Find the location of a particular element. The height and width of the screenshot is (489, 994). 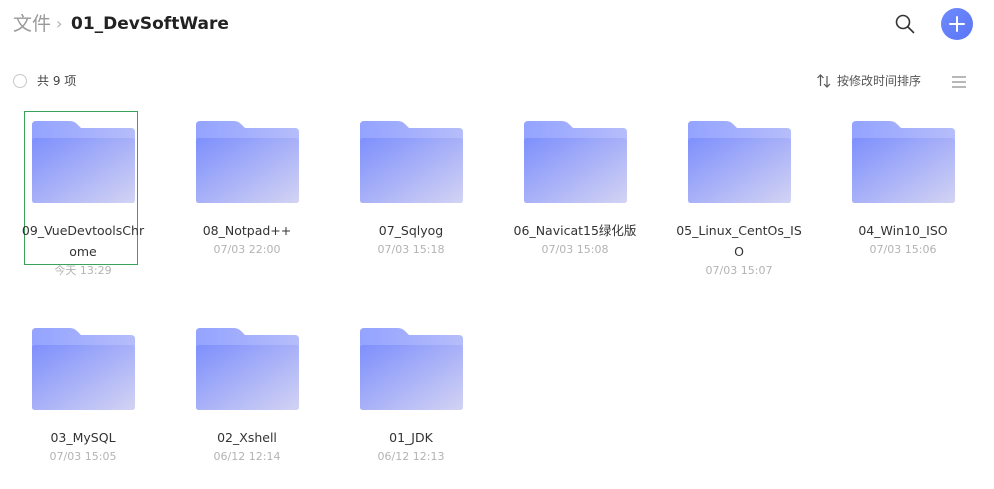

folder-name: 06_Navicat15绿化版 is located at coordinates (575, 230).